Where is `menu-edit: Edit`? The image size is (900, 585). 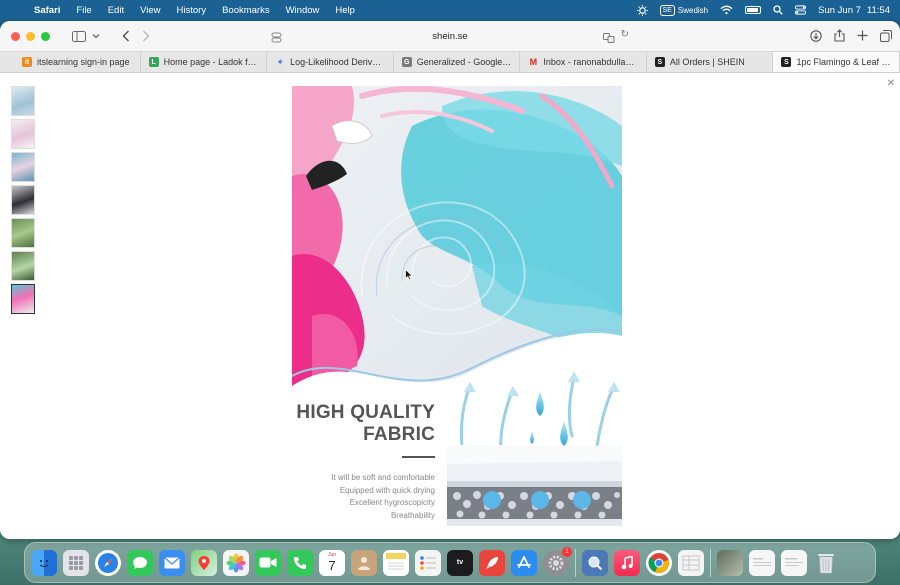 menu-edit: Edit is located at coordinates (116, 10).